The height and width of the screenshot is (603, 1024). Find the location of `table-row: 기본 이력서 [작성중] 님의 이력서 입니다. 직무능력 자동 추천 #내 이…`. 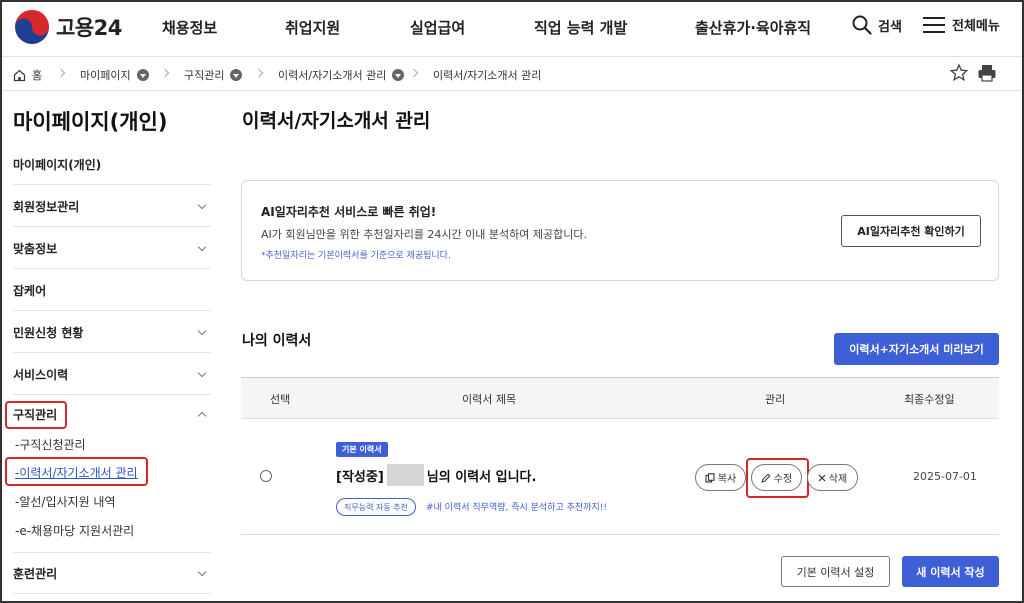

table-row: 기본 이력서 [작성중] 님의 이력서 입니다. 직무능력 자동 추천 #내 이… is located at coordinates (620, 477).